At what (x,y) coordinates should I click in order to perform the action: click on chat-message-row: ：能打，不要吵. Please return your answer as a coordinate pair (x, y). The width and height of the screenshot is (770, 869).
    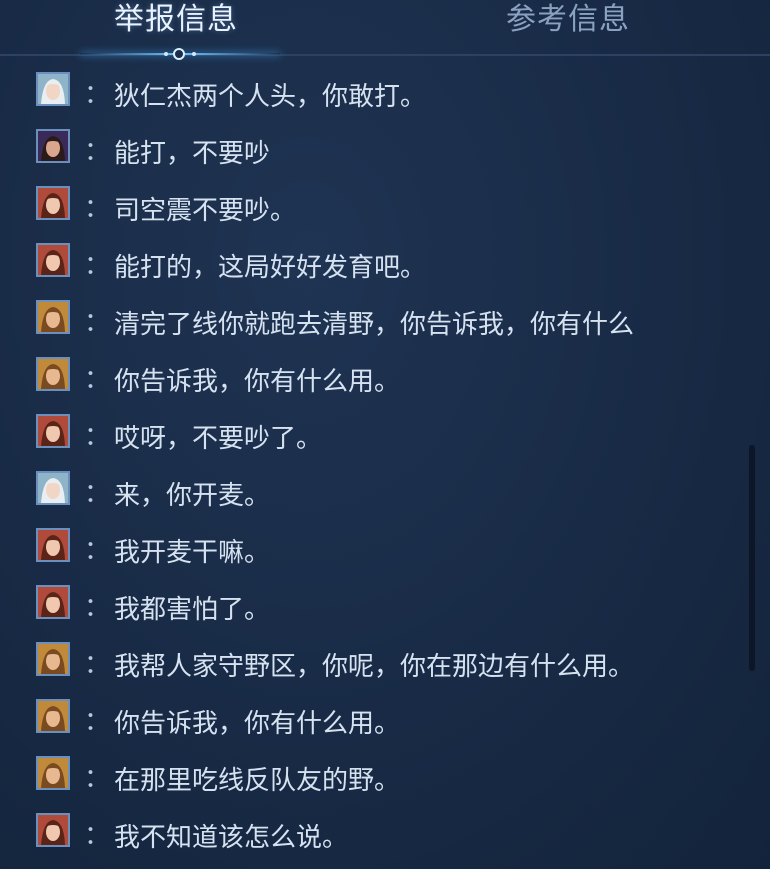
    Looking at the image, I should click on (370, 149).